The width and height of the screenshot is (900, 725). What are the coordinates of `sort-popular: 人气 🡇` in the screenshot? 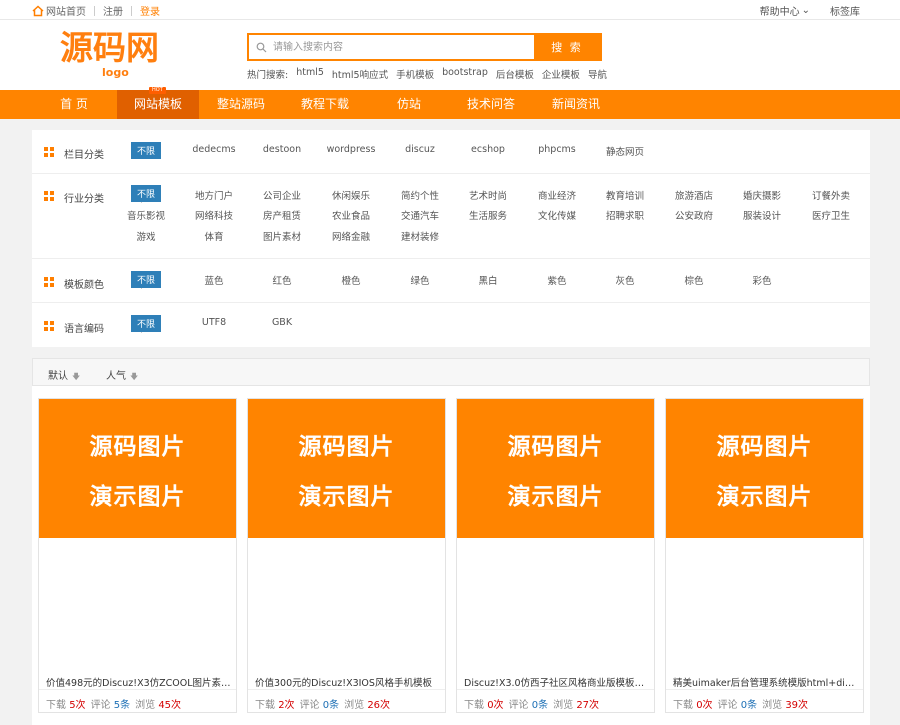 It's located at (122, 376).